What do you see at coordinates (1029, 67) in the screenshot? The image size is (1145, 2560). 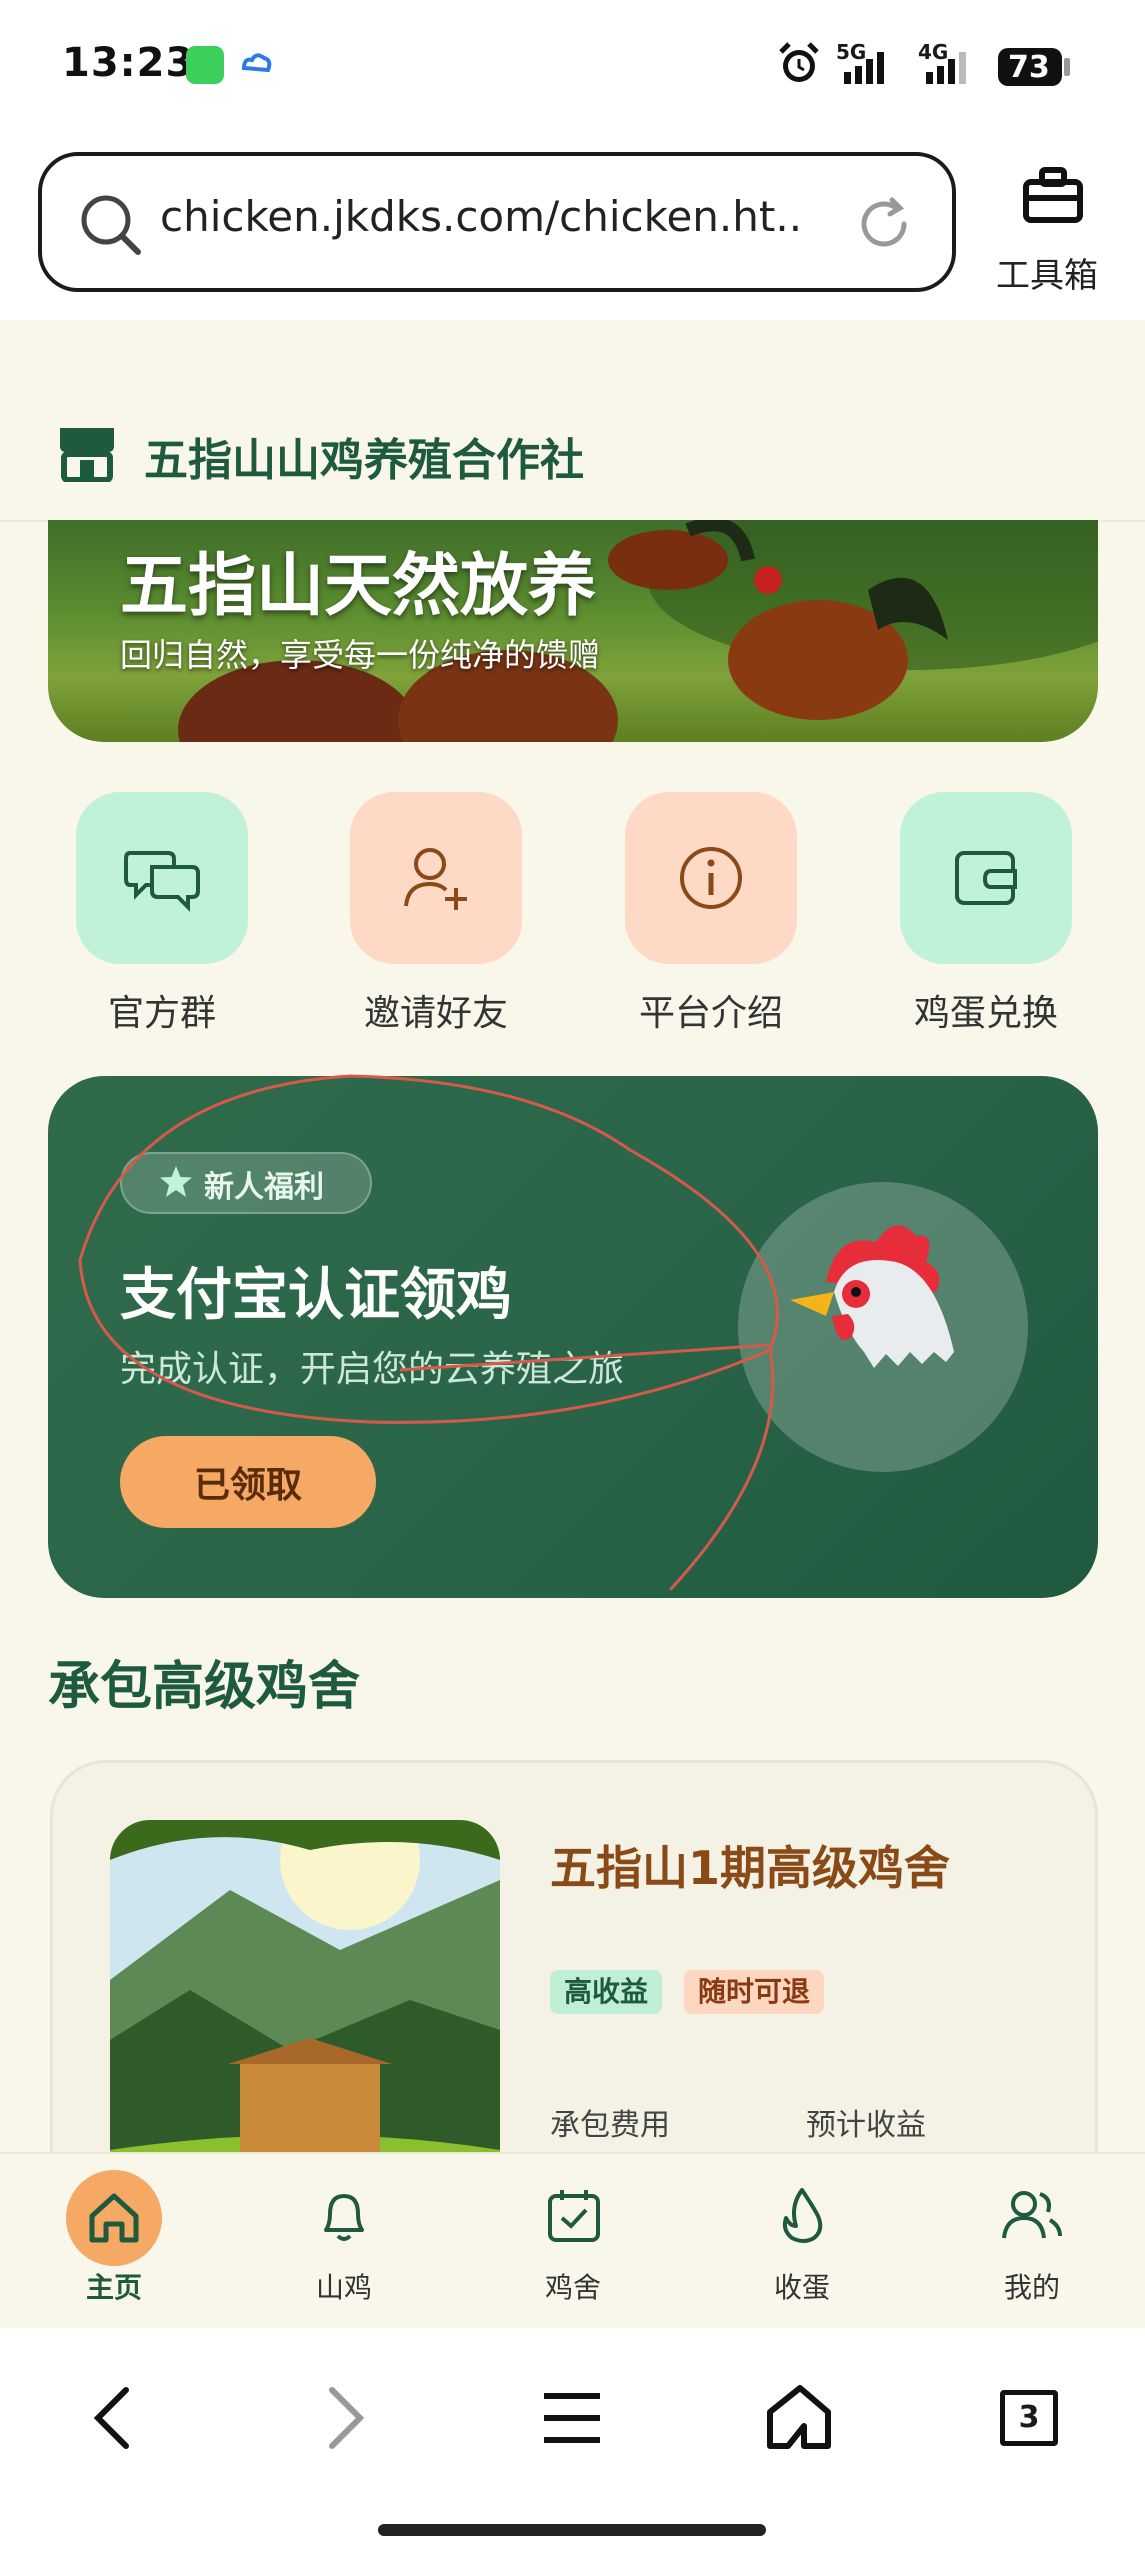 I see `battery-level: 73` at bounding box center [1029, 67].